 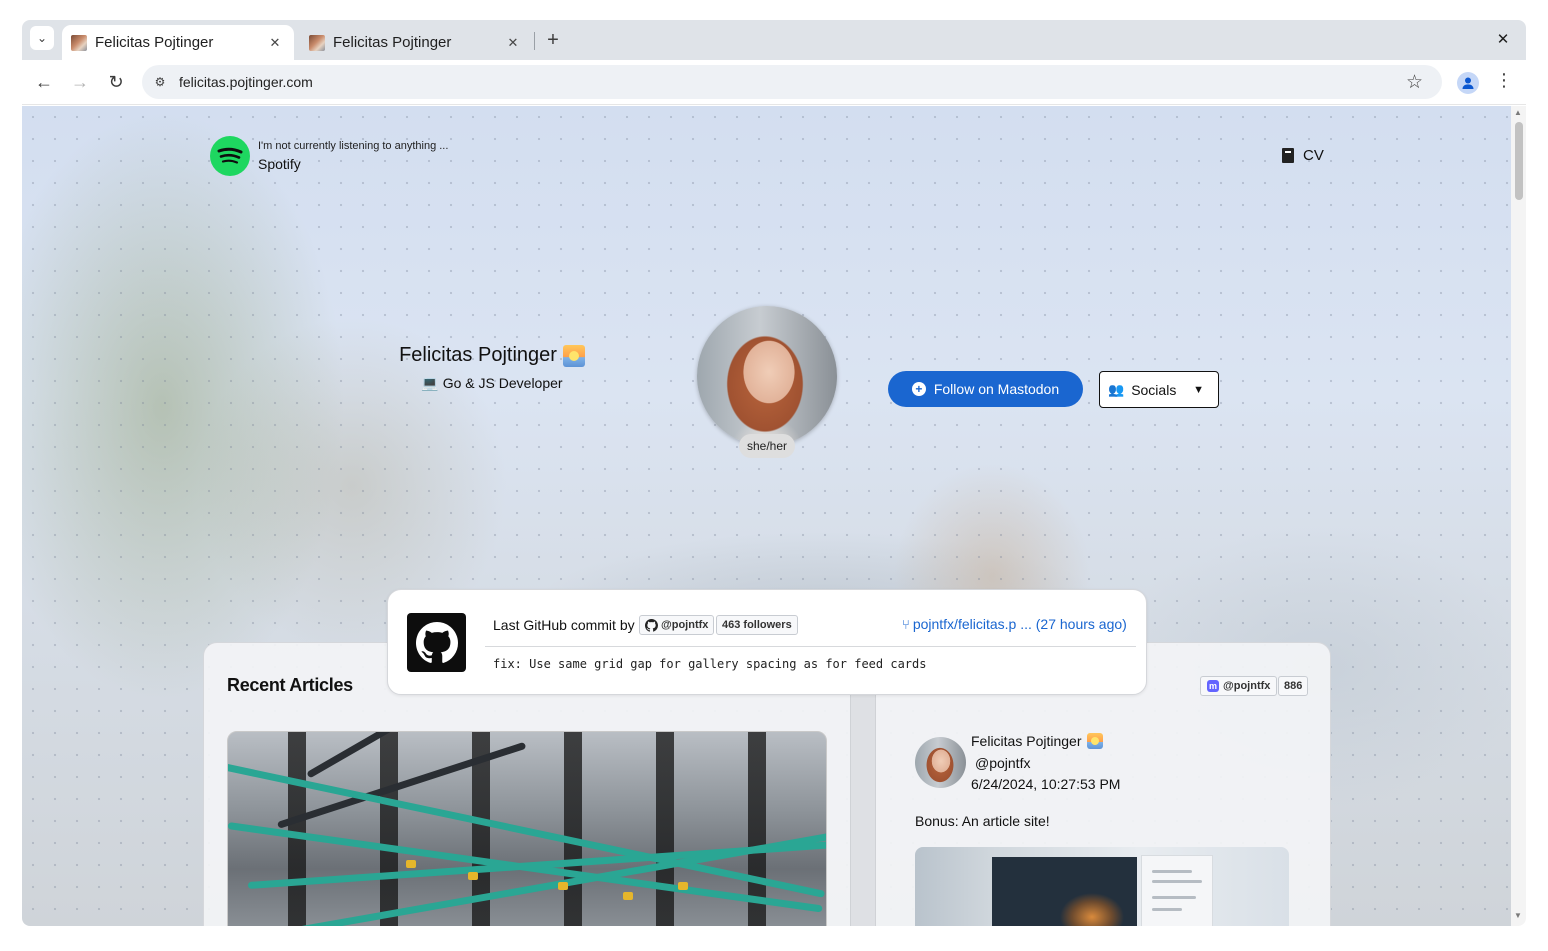 I want to click on profile-role: 💻 Go & JS Developer, so click(x=492, y=383).